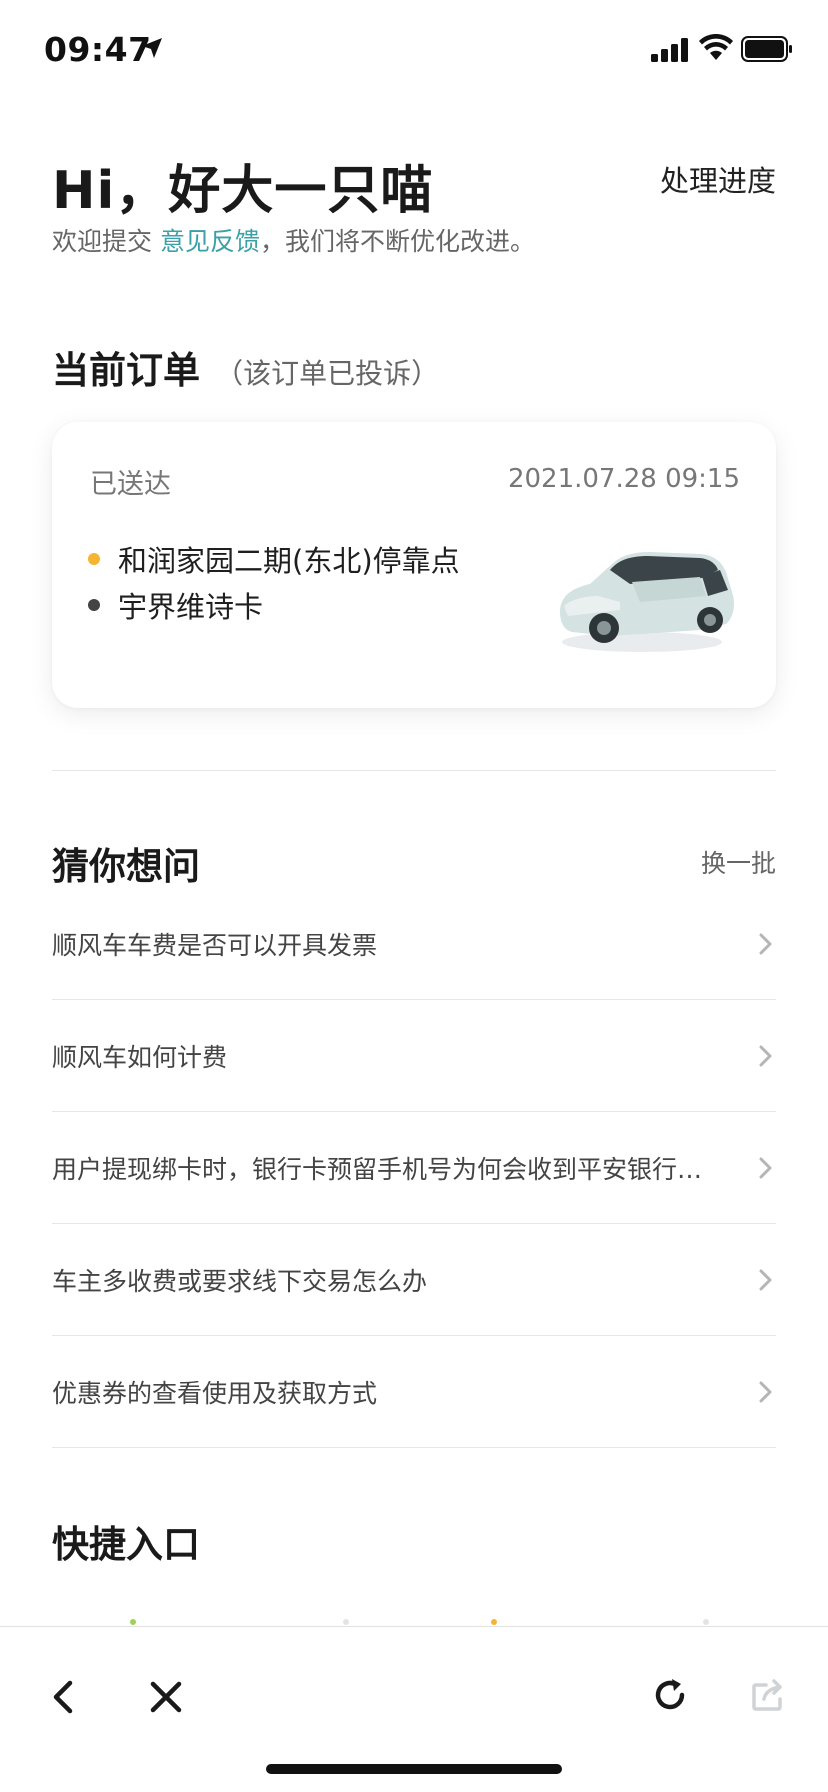  I want to click on reload-icon, so click(670, 1695).